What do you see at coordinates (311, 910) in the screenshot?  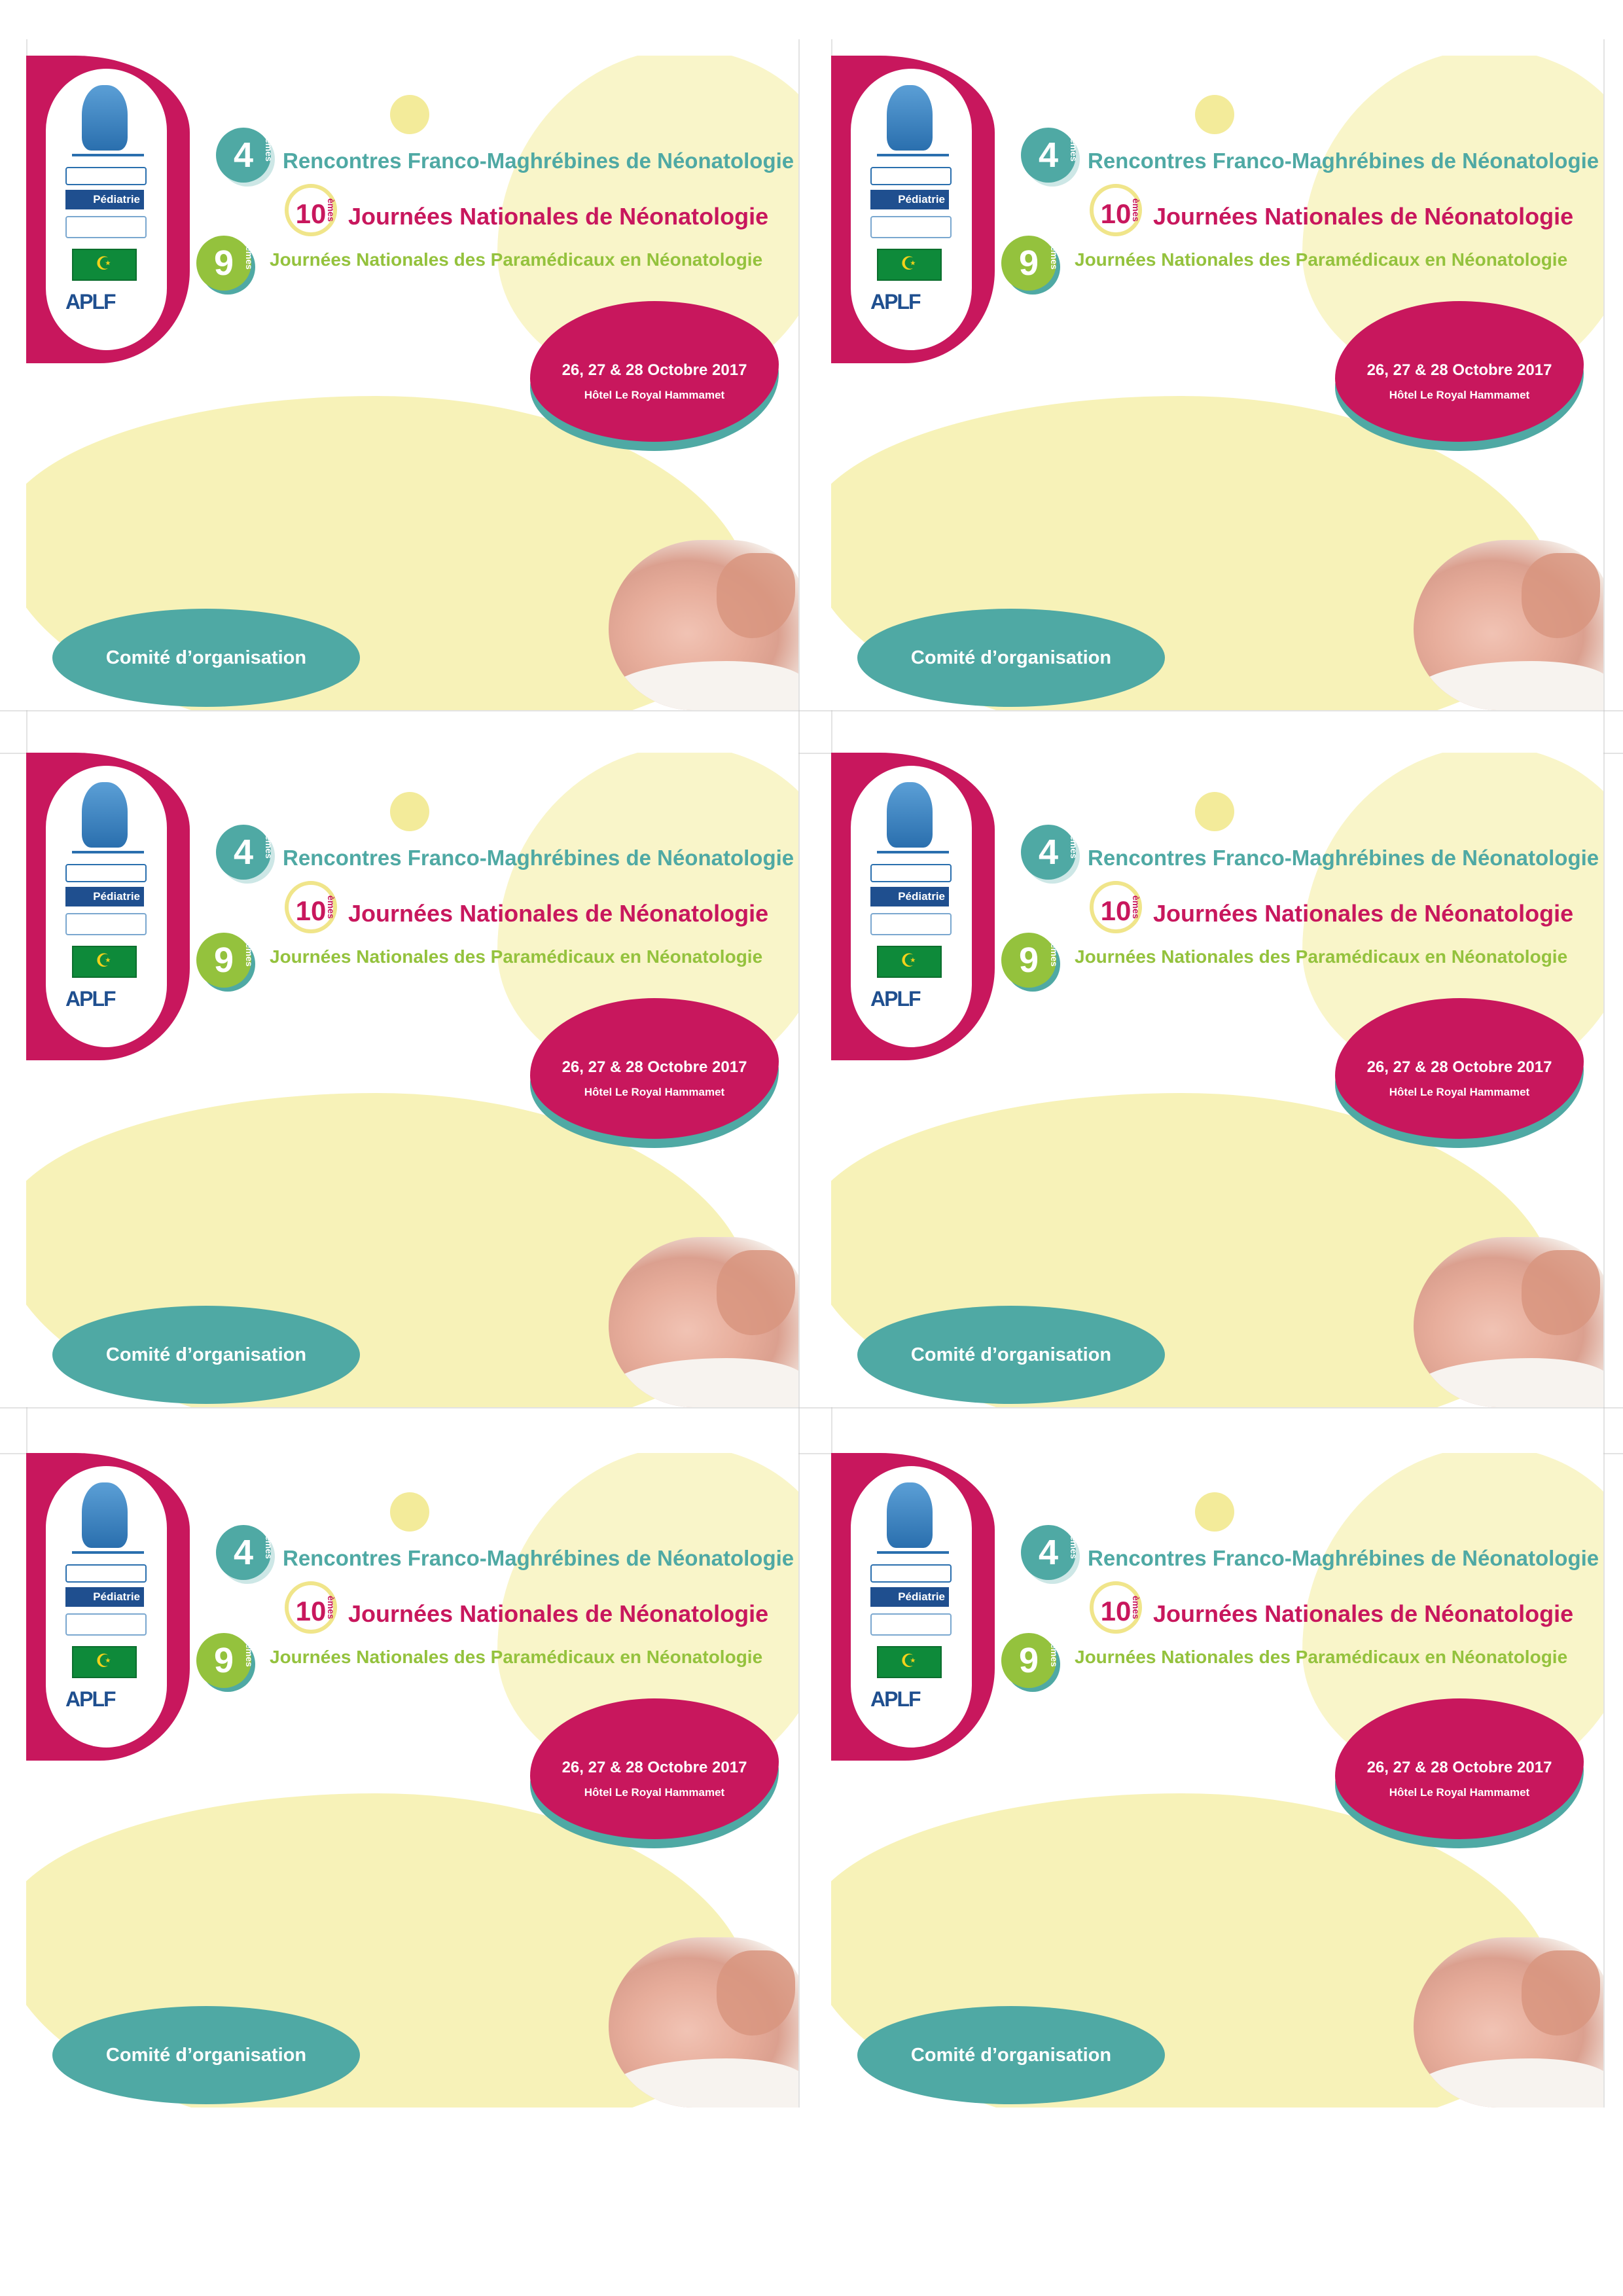 I see `ordinal-number: 10` at bounding box center [311, 910].